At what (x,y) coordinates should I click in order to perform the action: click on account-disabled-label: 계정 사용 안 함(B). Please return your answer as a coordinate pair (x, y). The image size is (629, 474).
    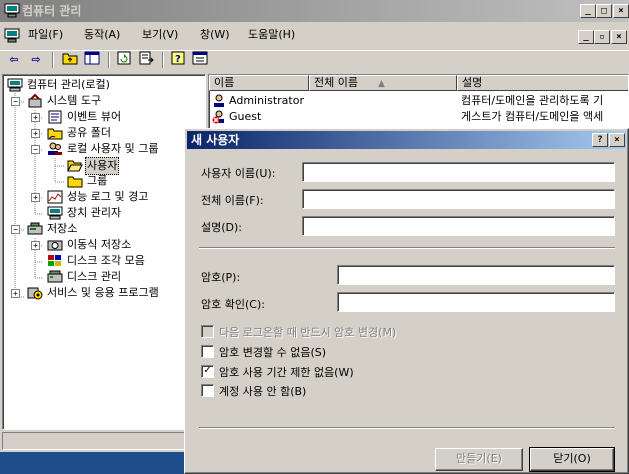
    Looking at the image, I should click on (263, 391).